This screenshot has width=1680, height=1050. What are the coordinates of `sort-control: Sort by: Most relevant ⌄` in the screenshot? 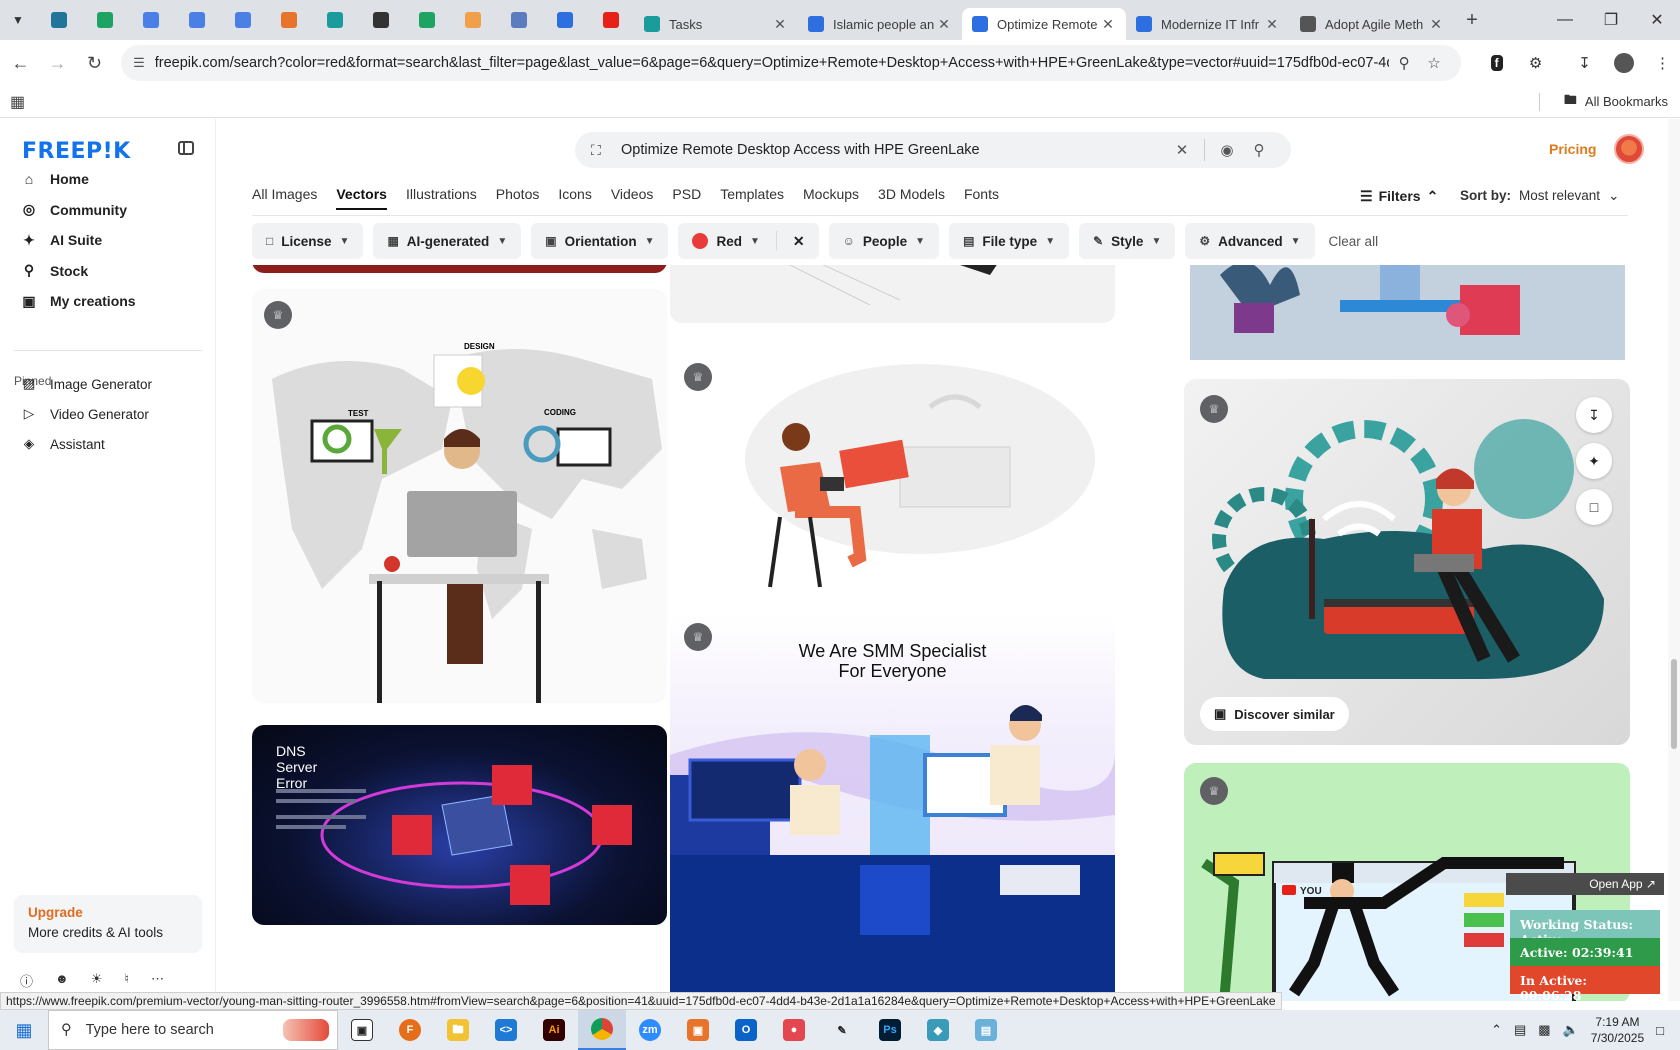 It's located at (1539, 196).